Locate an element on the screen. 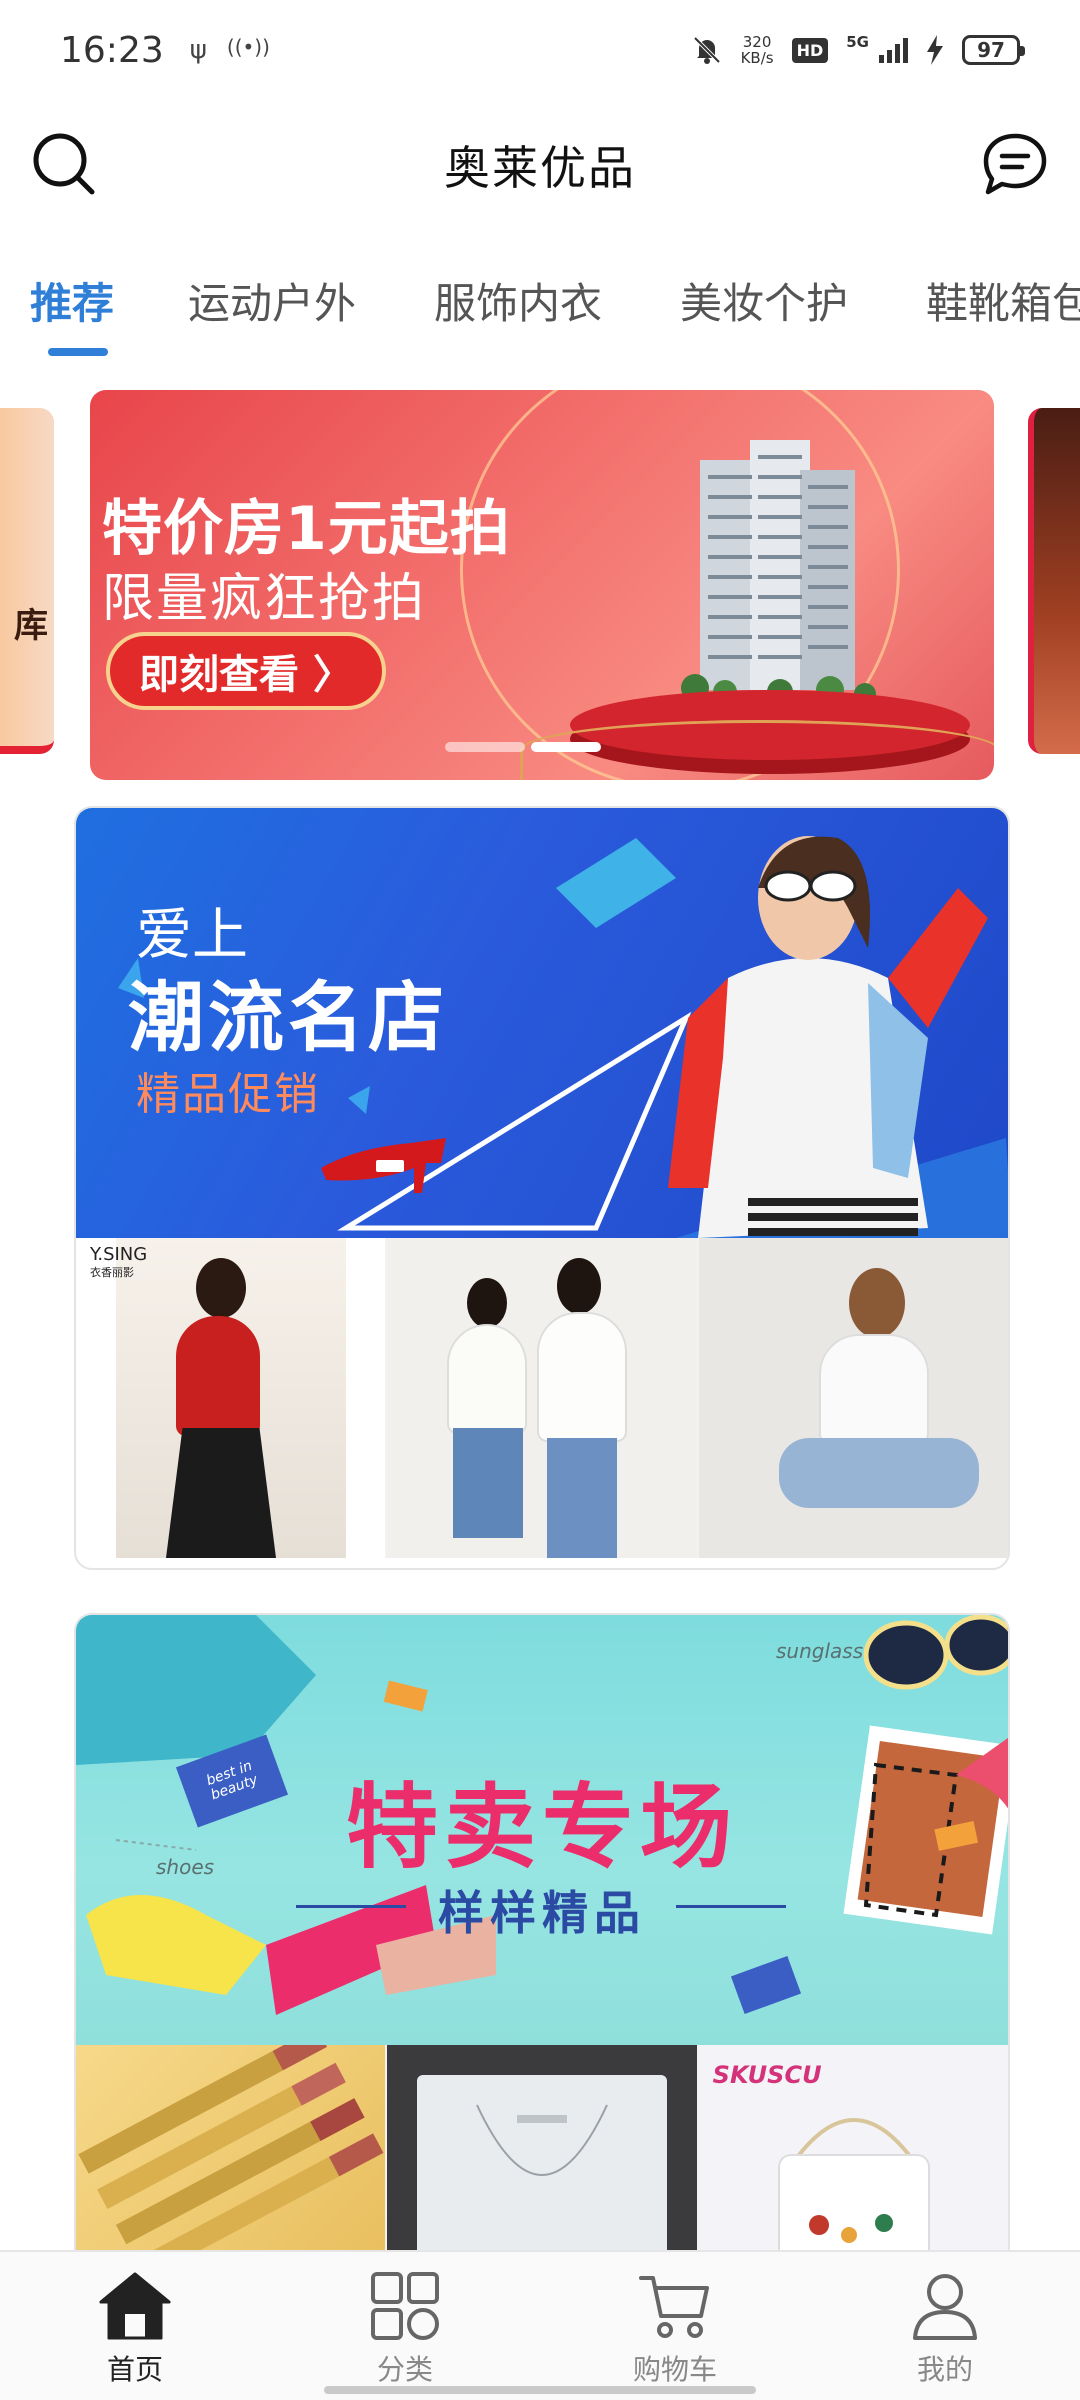 Image resolution: width=1080 pixels, height=2400 pixels. net-speed-unit: KB/s is located at coordinates (757, 58).